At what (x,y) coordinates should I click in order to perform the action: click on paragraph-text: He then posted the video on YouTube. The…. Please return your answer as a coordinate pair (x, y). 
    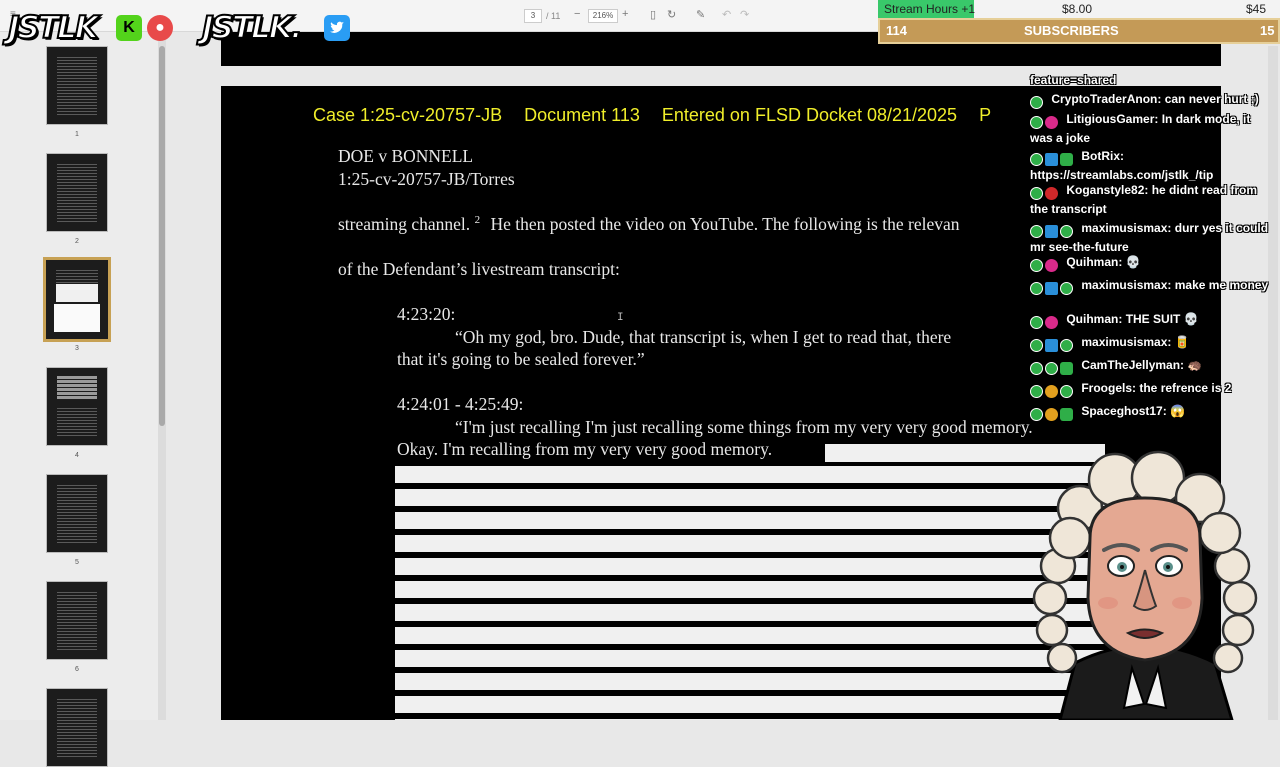
    Looking at the image, I should click on (725, 224).